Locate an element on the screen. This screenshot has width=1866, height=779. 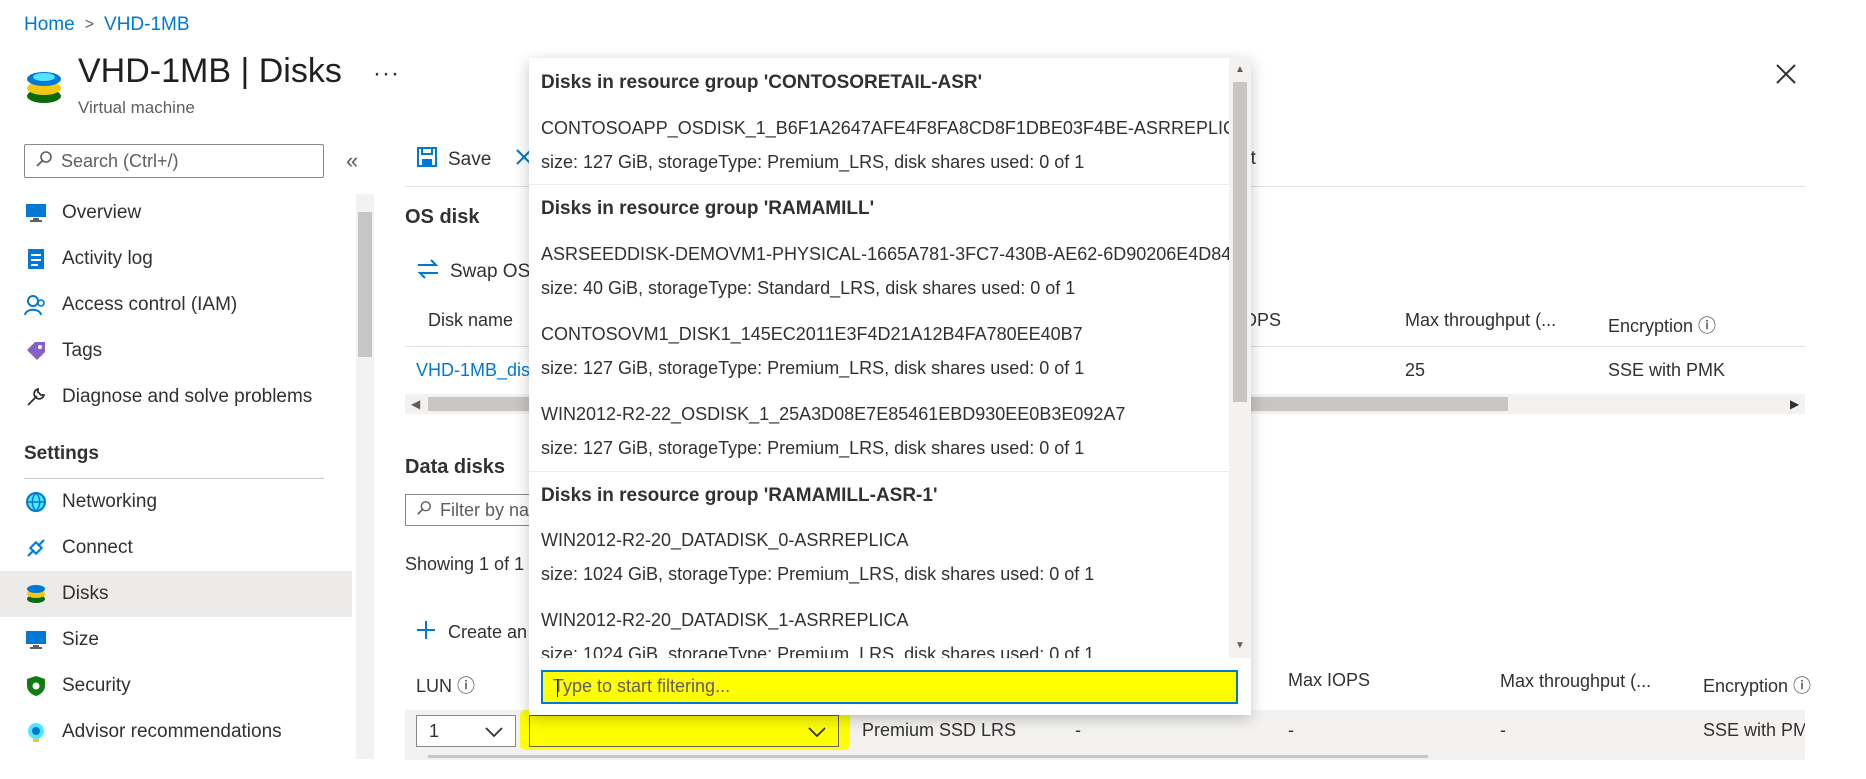
sidebar-item-label: Activity log is located at coordinates (107, 258).